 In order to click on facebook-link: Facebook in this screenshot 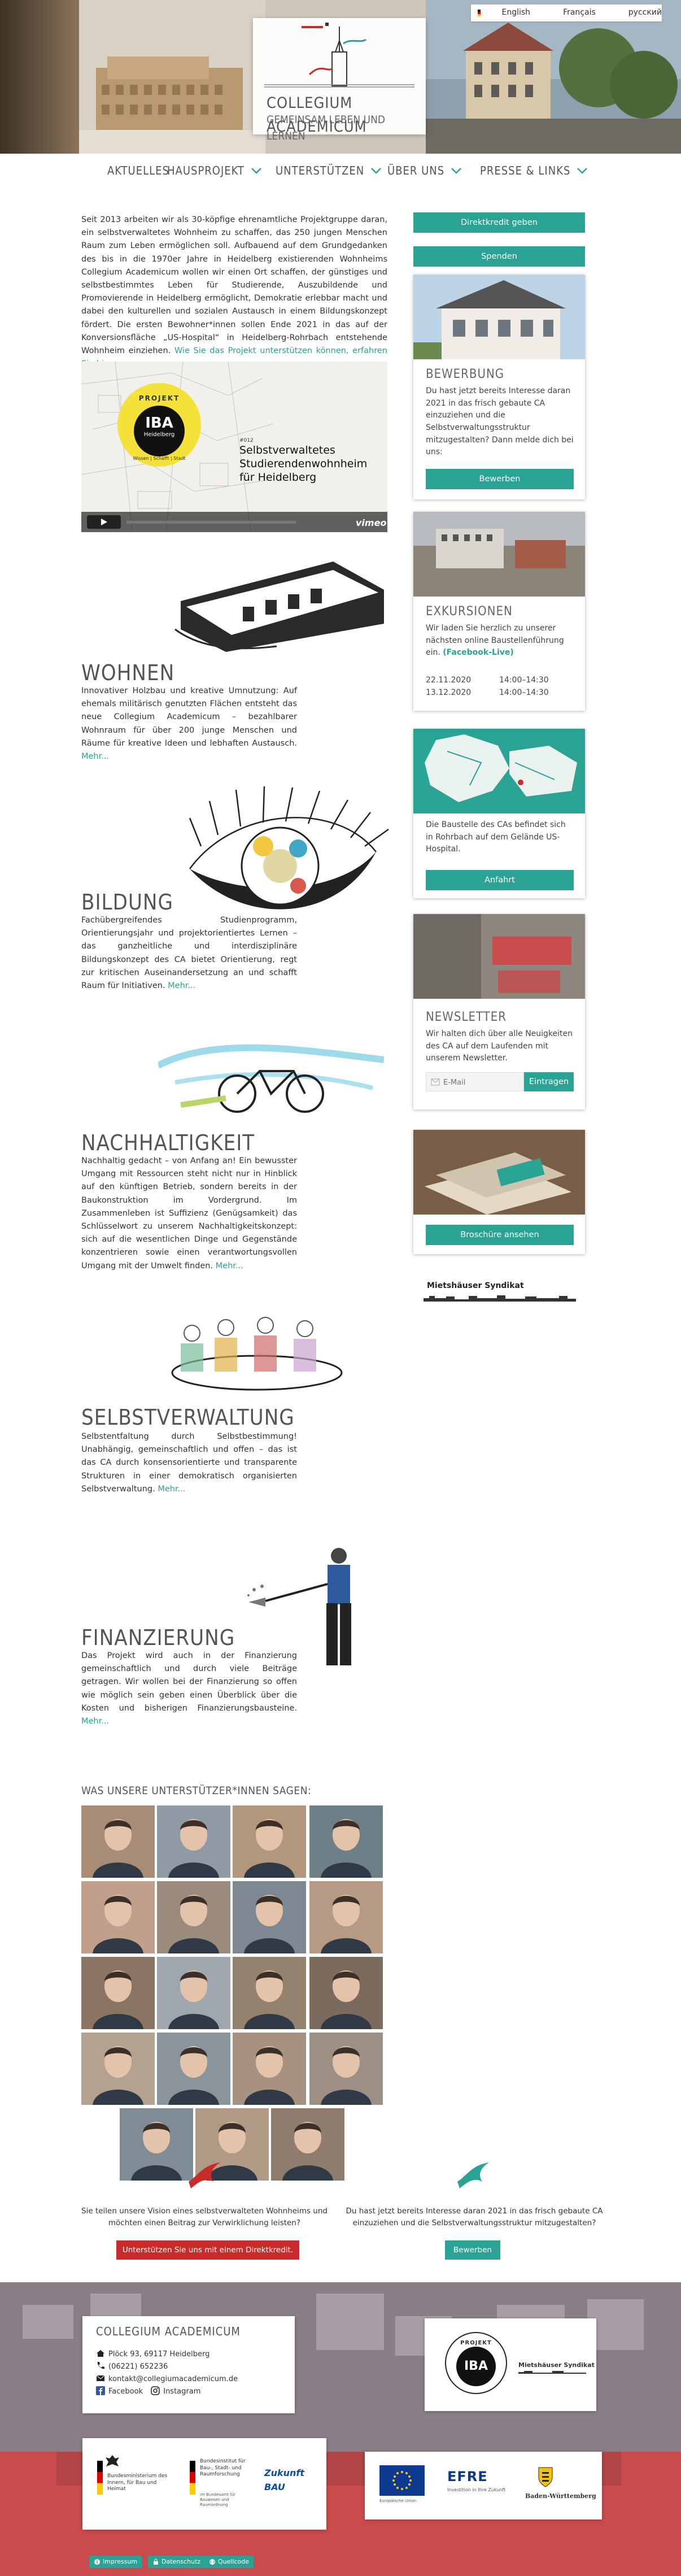, I will do `click(126, 2391)`.